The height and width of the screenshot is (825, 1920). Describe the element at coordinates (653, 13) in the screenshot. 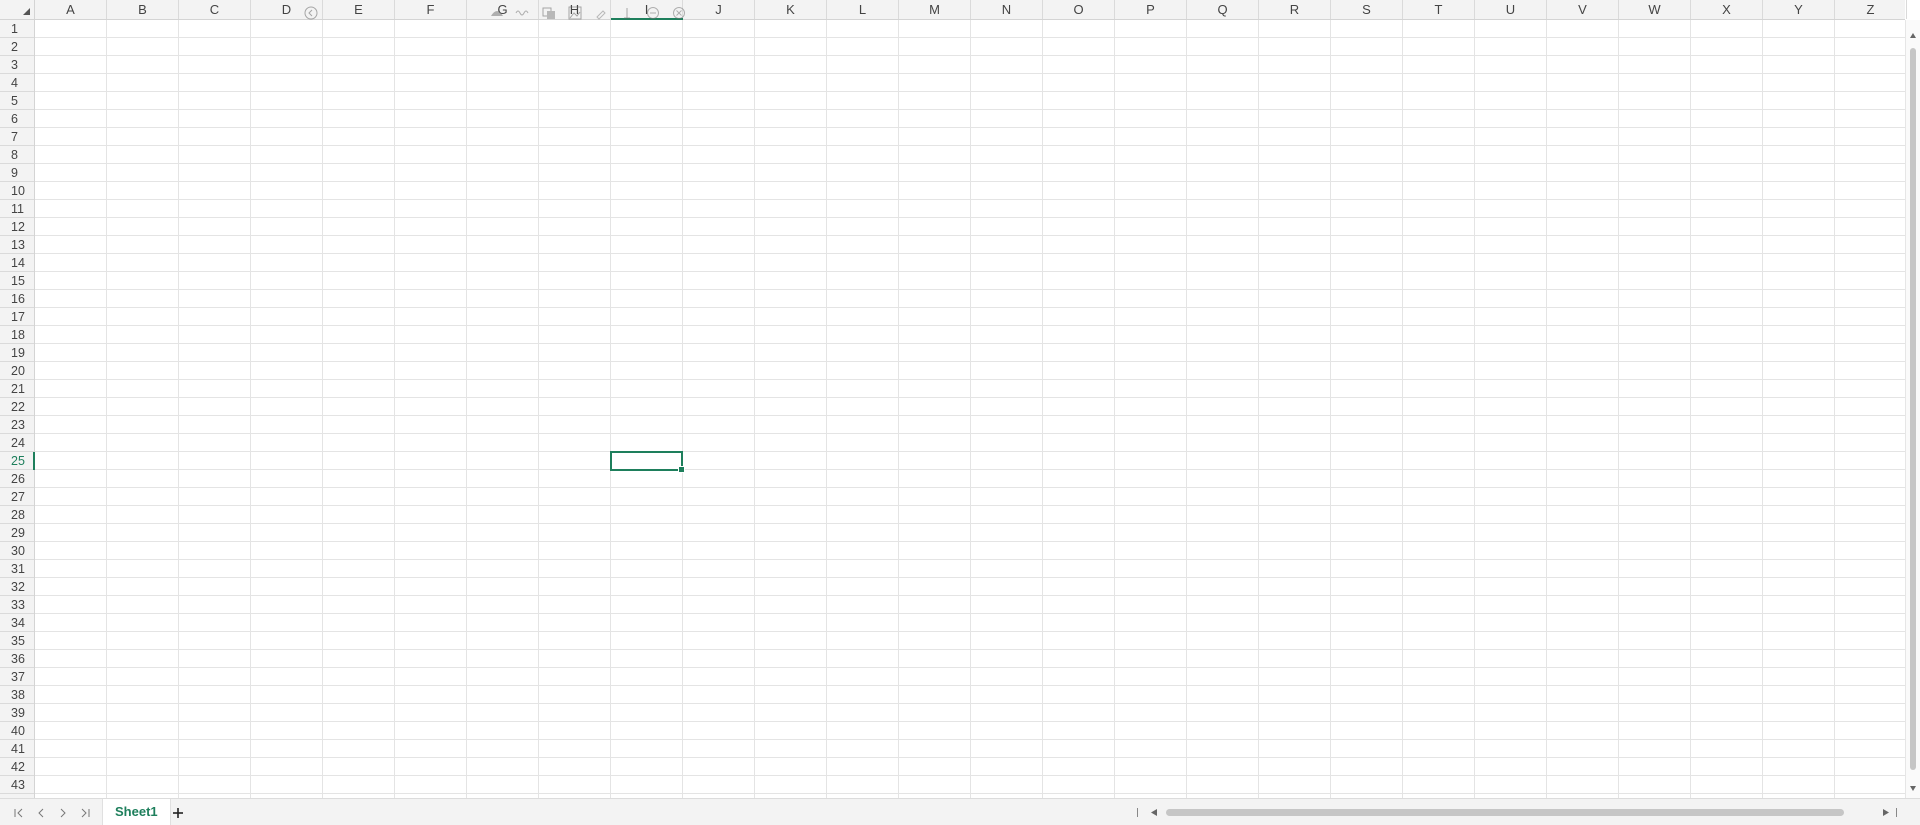

I see `minus-circle-icon` at that location.